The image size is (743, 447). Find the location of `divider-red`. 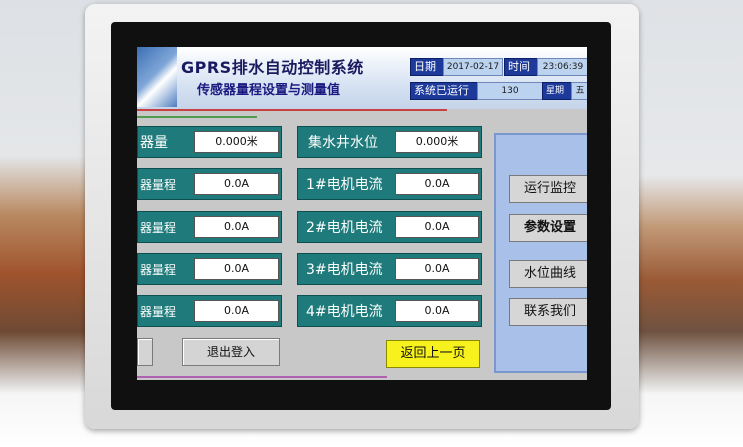

divider-red is located at coordinates (292, 110).